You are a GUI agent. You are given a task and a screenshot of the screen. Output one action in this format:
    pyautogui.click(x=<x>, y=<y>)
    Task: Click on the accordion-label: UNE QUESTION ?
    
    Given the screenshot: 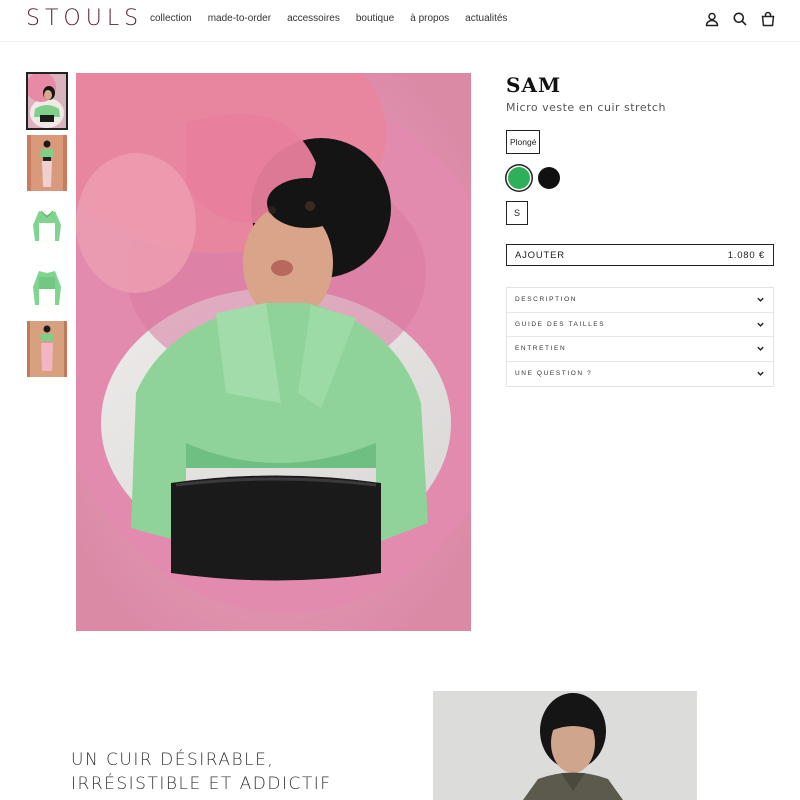 What is the action you would take?
    pyautogui.click(x=554, y=374)
    